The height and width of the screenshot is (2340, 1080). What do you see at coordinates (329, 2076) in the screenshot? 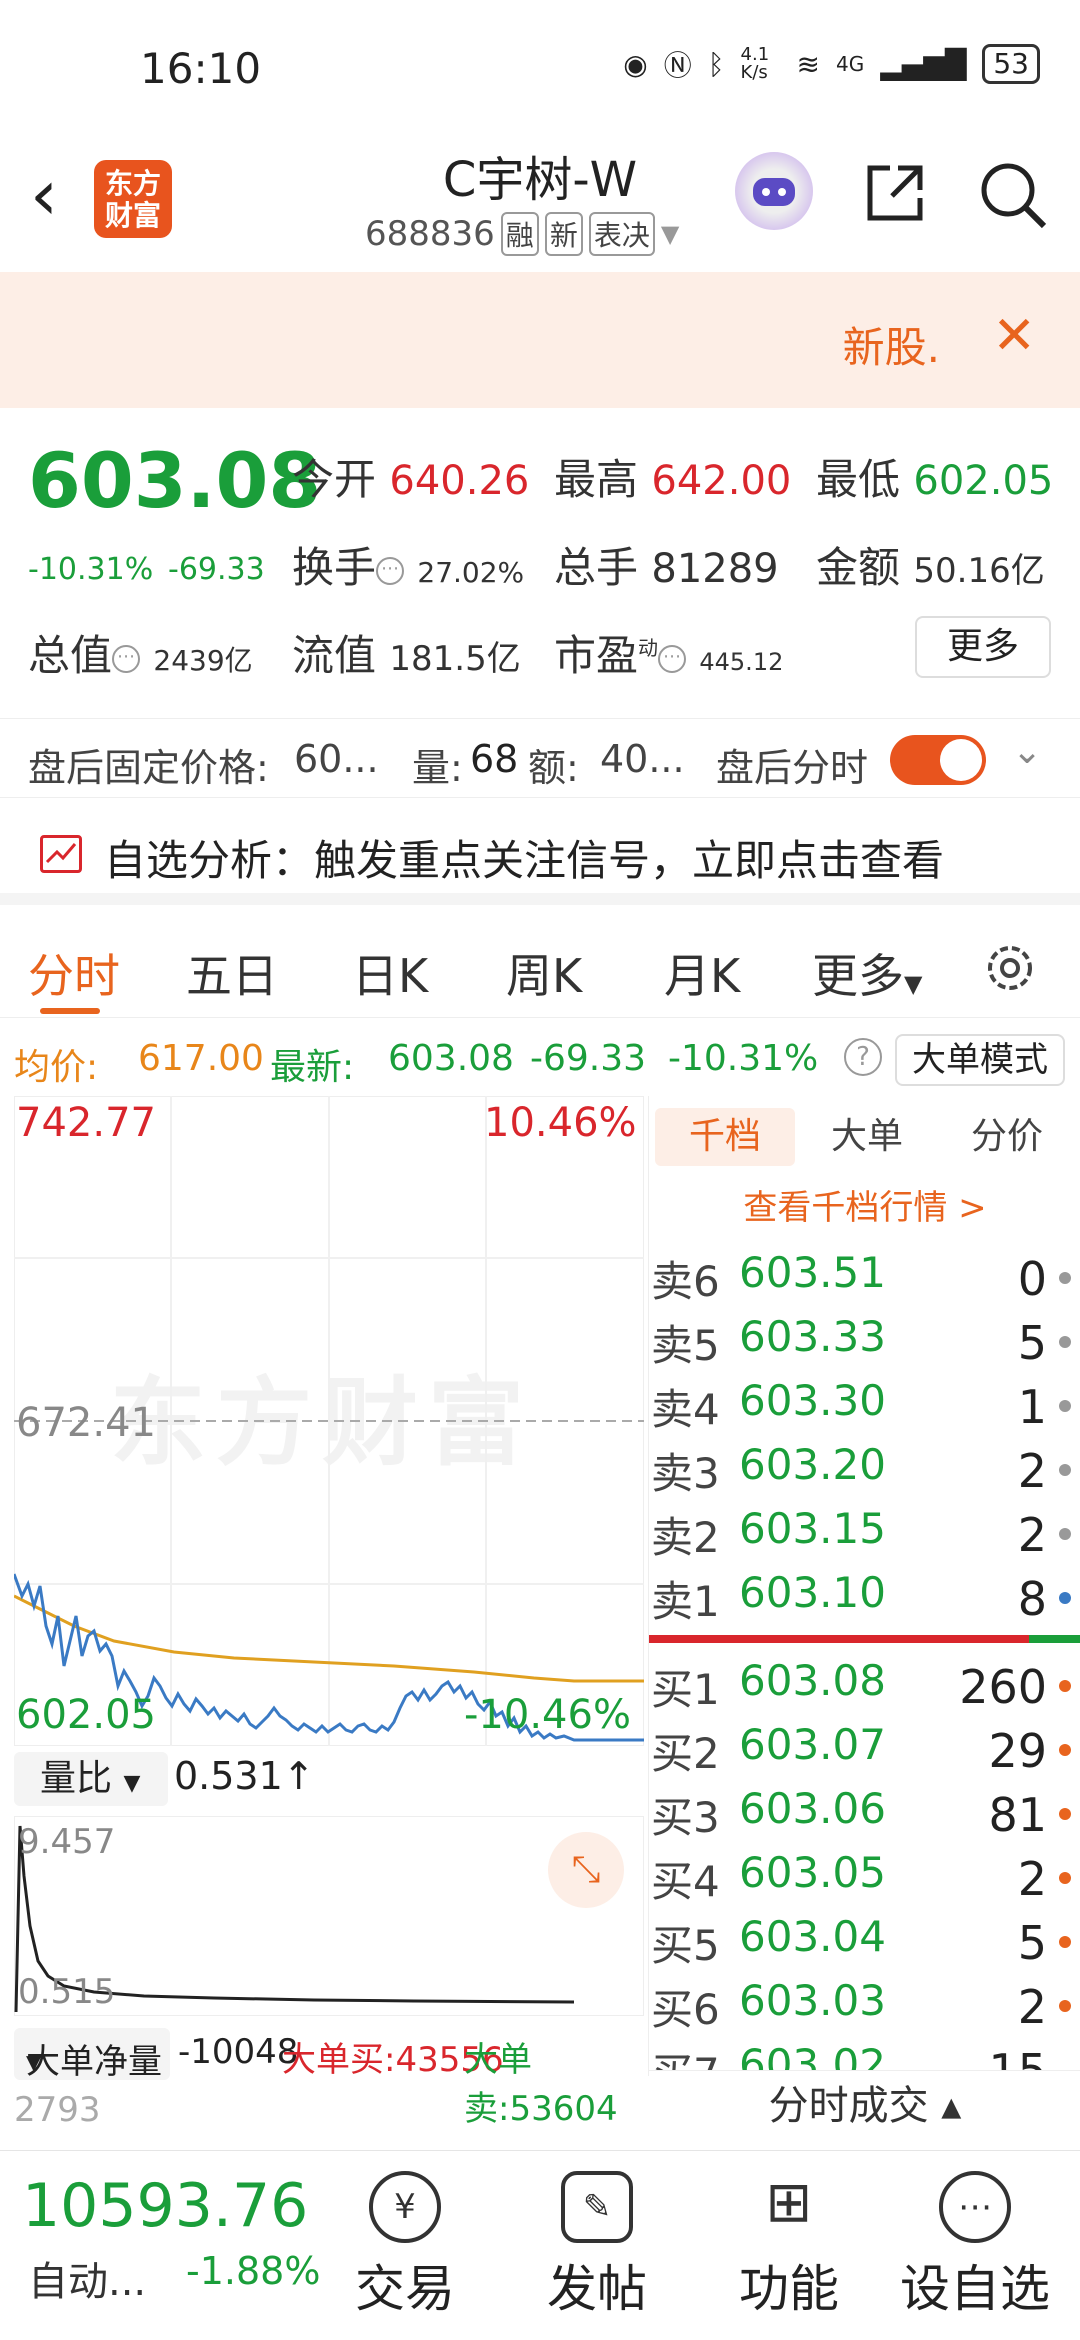
I see `big-order-net-row: 大单净量 ▼ -10048 大单买:43556 大单卖:53604` at bounding box center [329, 2076].